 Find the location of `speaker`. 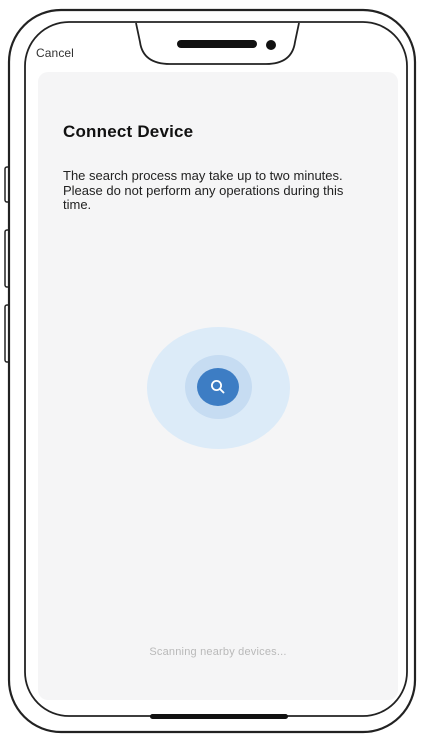

speaker is located at coordinates (217, 44).